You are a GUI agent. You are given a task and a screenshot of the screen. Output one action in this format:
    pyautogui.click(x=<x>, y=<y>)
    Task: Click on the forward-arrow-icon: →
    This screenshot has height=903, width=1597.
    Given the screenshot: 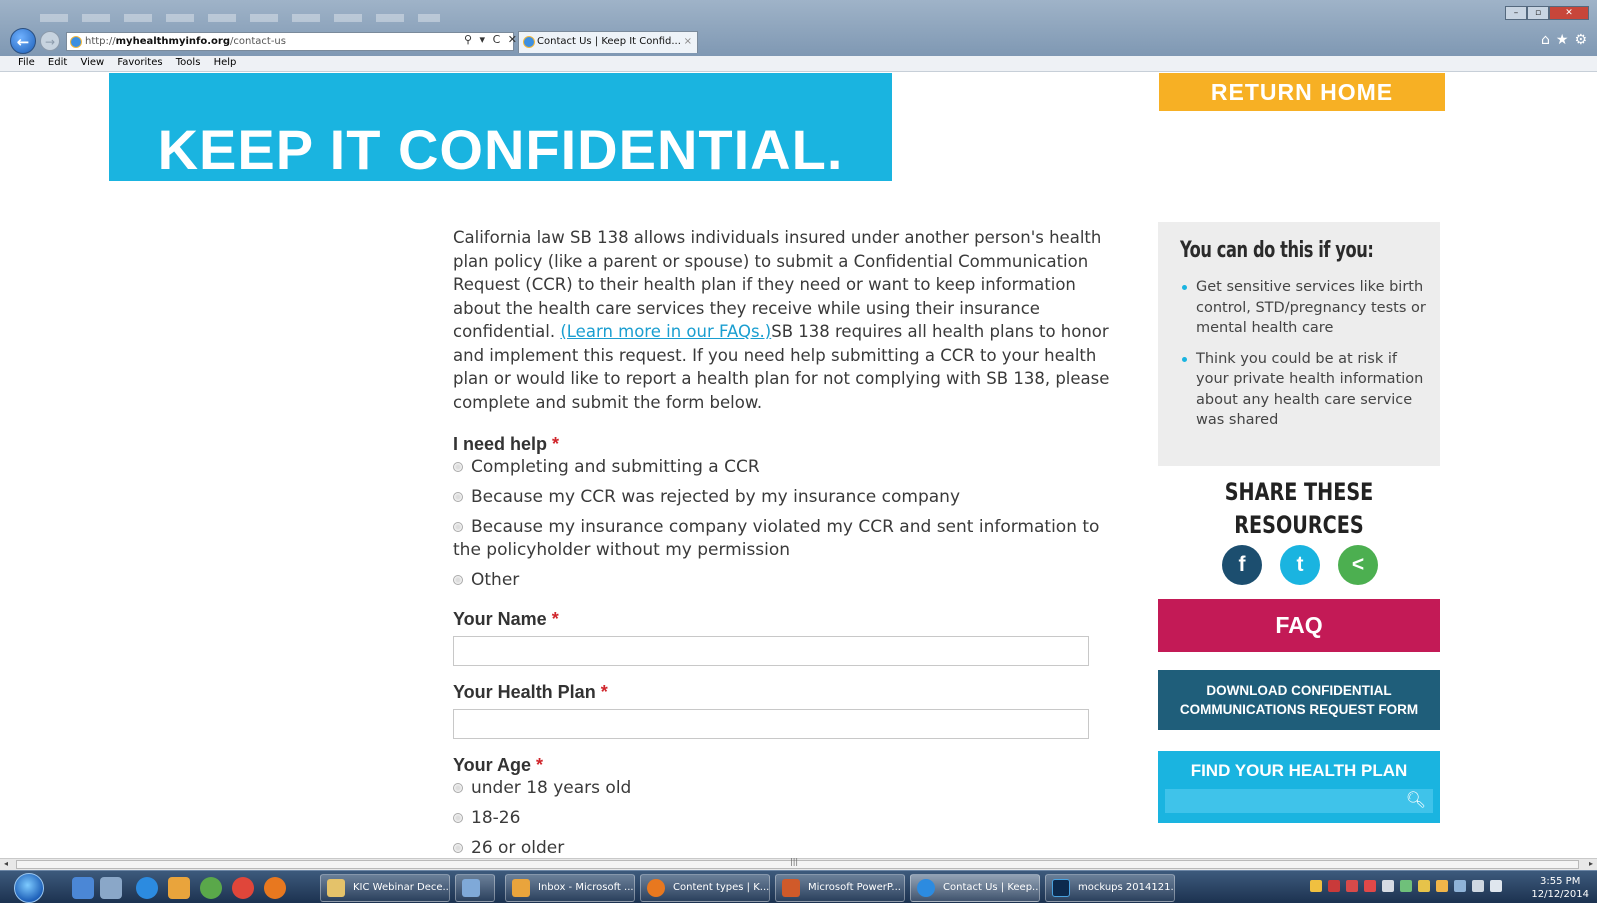 What is the action you would take?
    pyautogui.click(x=50, y=41)
    